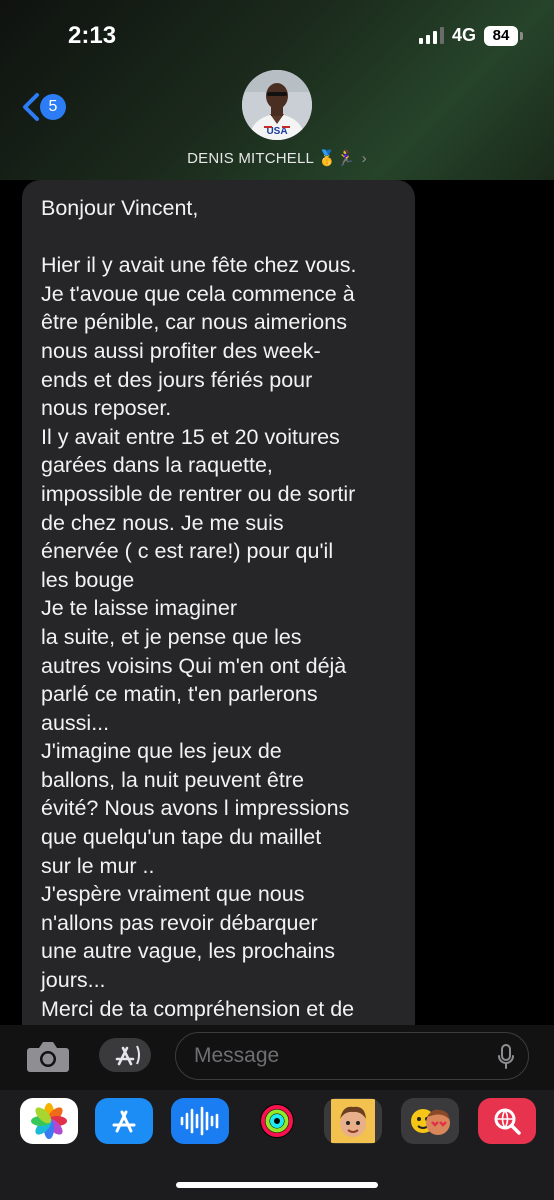  I want to click on app-store-button, so click(125, 1055).